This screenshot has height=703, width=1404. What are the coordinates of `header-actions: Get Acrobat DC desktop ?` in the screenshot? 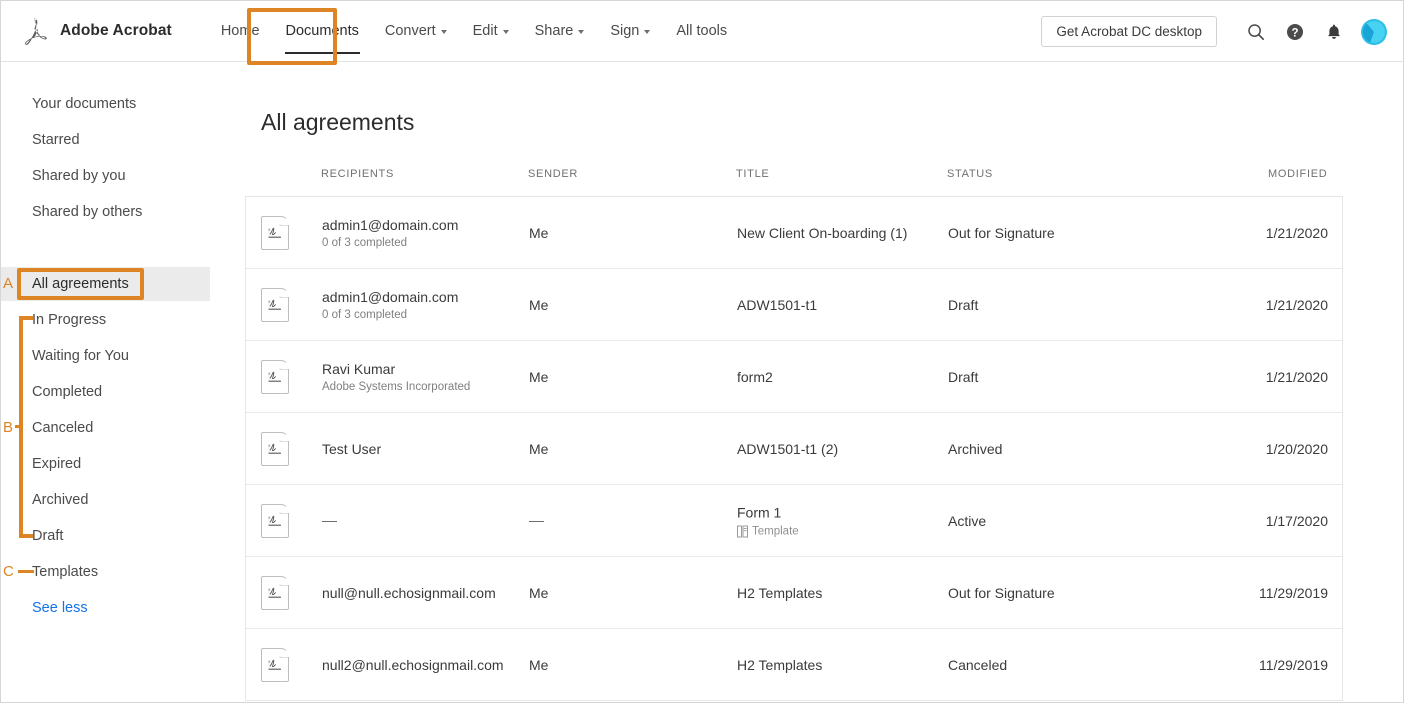 It's located at (1214, 31).